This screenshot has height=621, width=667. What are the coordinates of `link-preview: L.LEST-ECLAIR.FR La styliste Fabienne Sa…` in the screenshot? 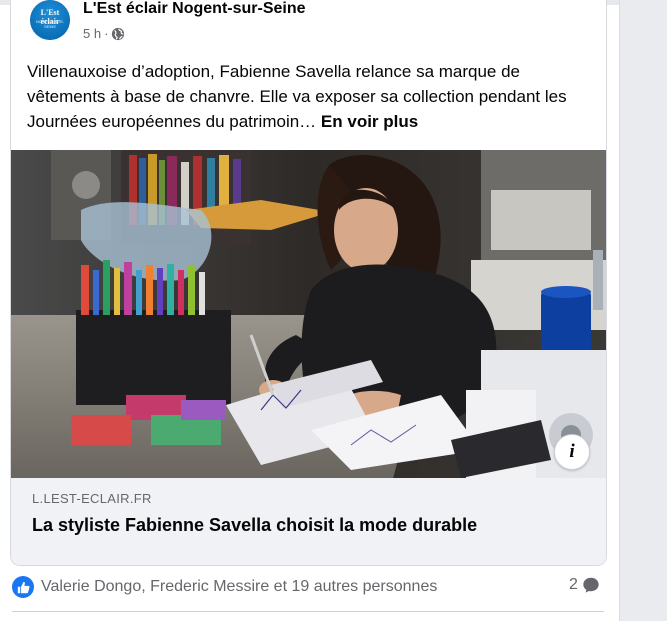 It's located at (308, 521).